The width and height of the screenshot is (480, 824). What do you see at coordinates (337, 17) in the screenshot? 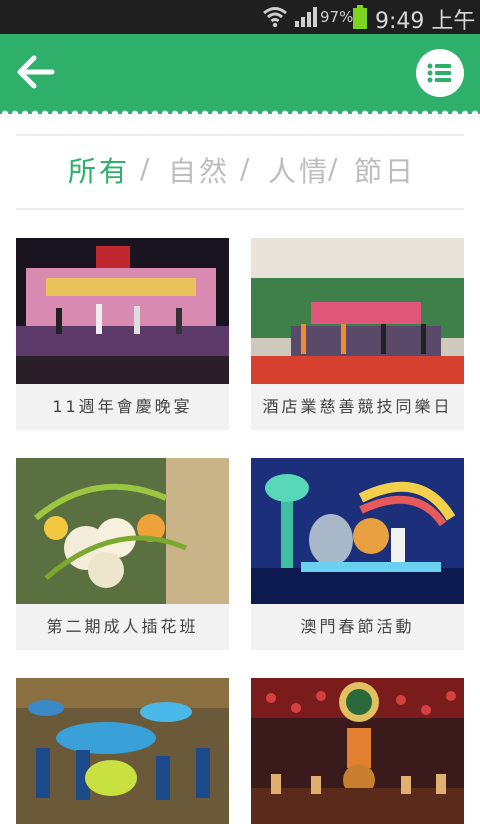
I see `battery-percent: 97%` at bounding box center [337, 17].